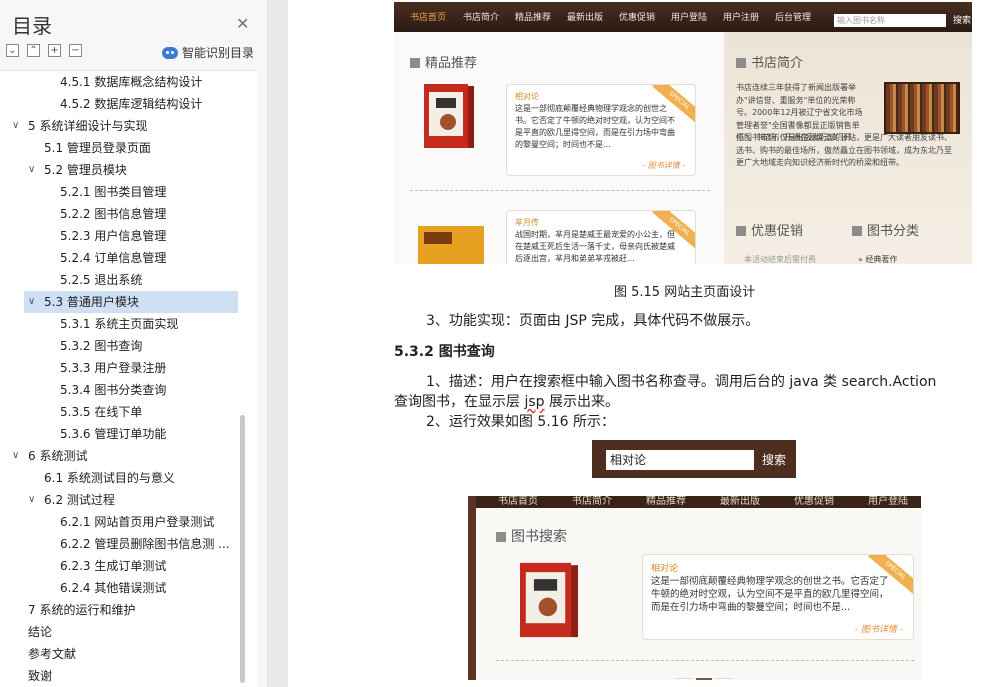 Image resolution: width=999 pixels, height=687 pixels. I want to click on divider, so click(705, 660).